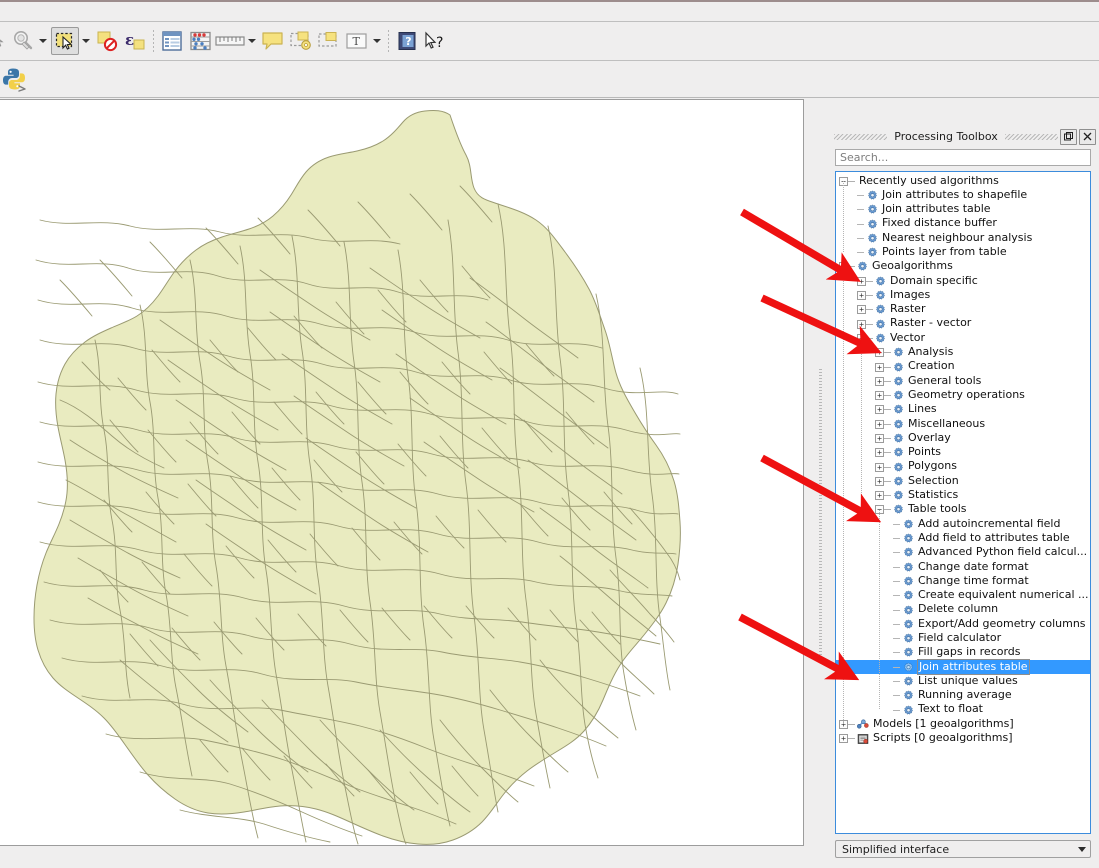  Describe the element at coordinates (963, 509) in the screenshot. I see `tree-item-group-table-tools: −Table tools` at that location.